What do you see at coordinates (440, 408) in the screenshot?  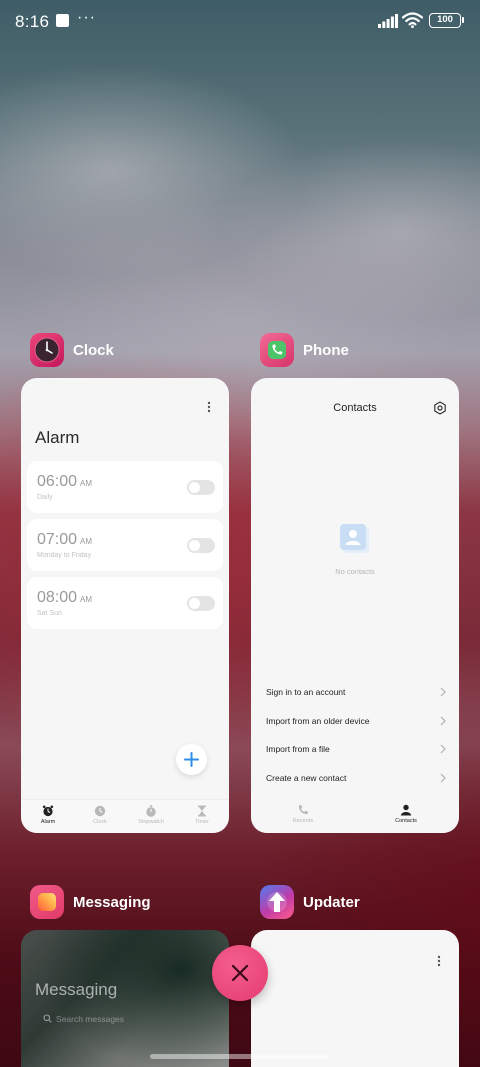 I see `settings-icon` at bounding box center [440, 408].